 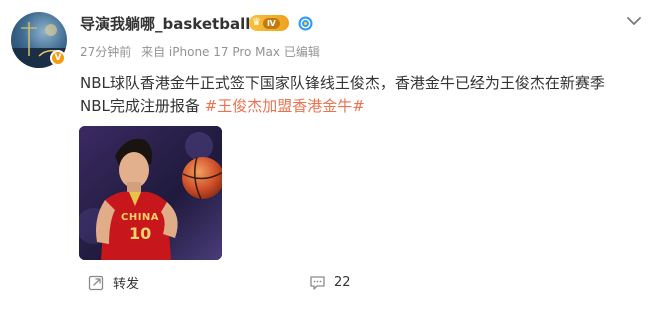 I want to click on post-meta: 27分钟前 来自 iPhone 17 Pro Max 已编辑, so click(x=203, y=51).